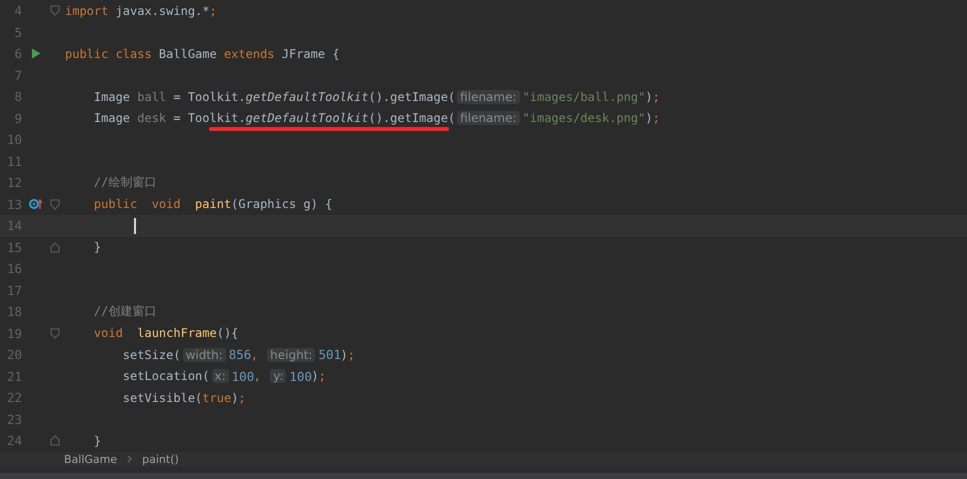 The width and height of the screenshot is (967, 479). What do you see at coordinates (17, 54) in the screenshot?
I see `line-number: 6` at bounding box center [17, 54].